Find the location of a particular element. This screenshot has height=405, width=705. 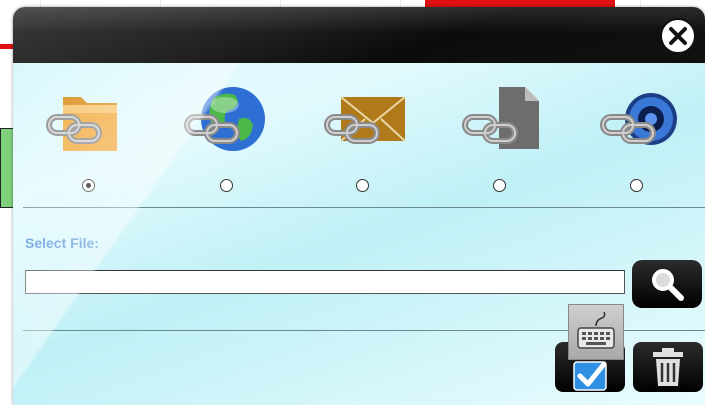

audio-link-icon is located at coordinates (644, 124).